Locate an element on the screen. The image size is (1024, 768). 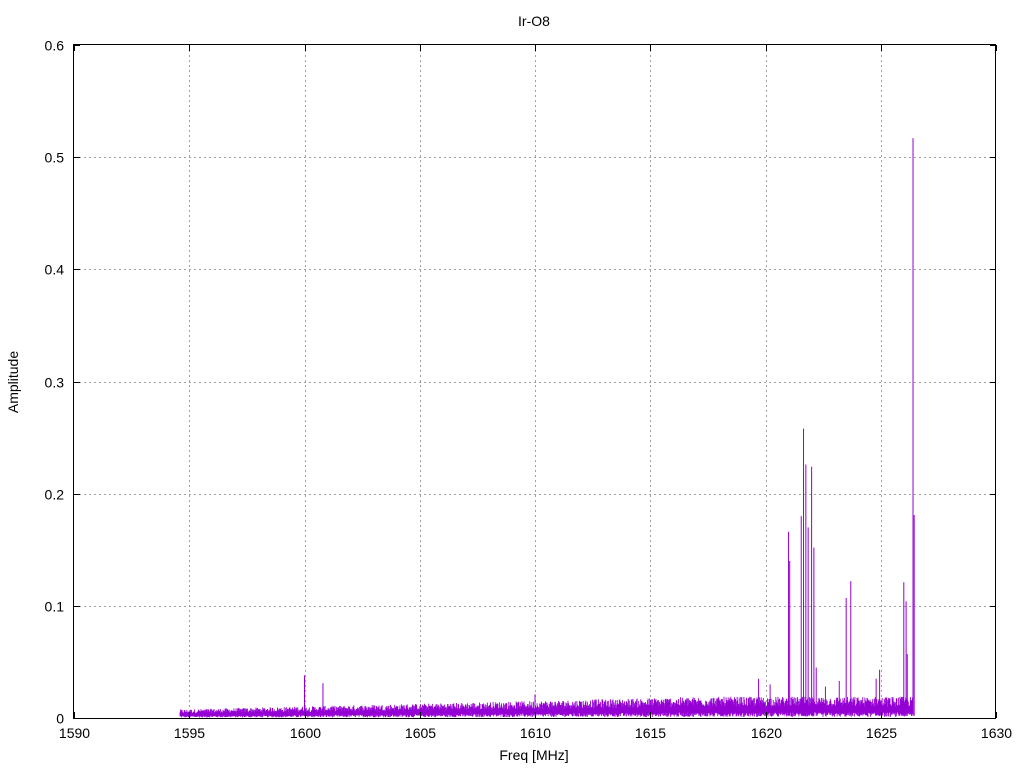
x-tick-label: 1610 is located at coordinates (535, 733).